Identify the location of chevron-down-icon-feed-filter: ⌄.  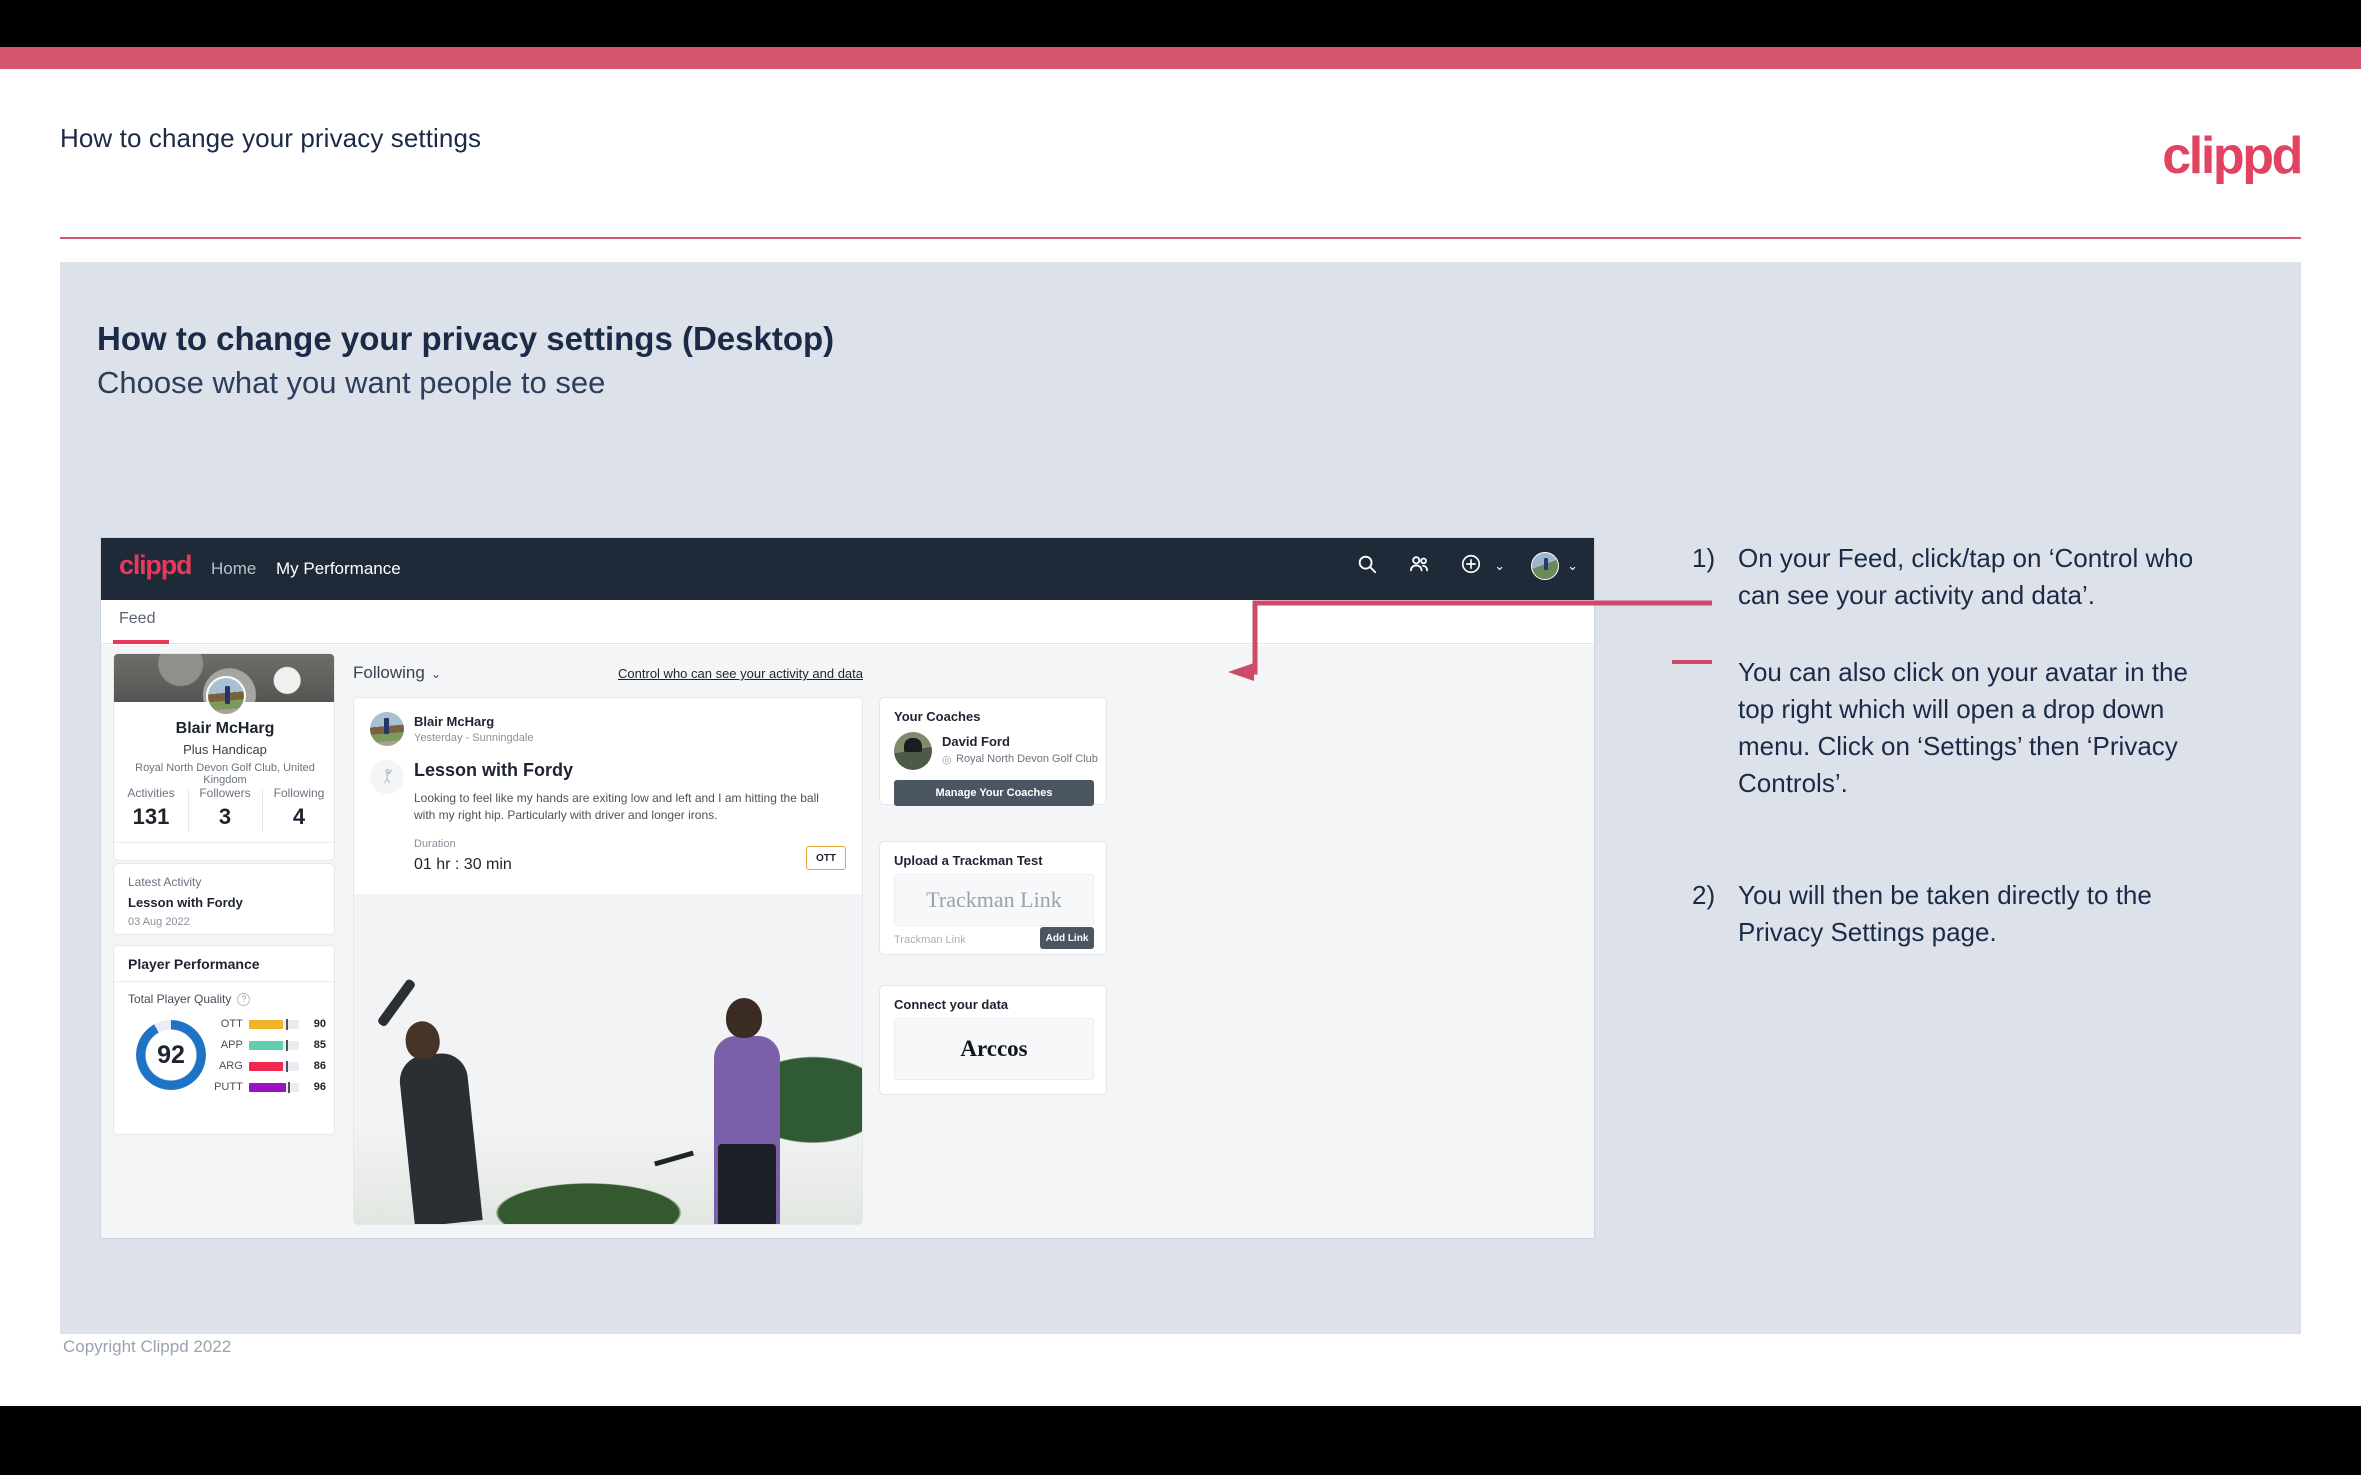
(436, 674).